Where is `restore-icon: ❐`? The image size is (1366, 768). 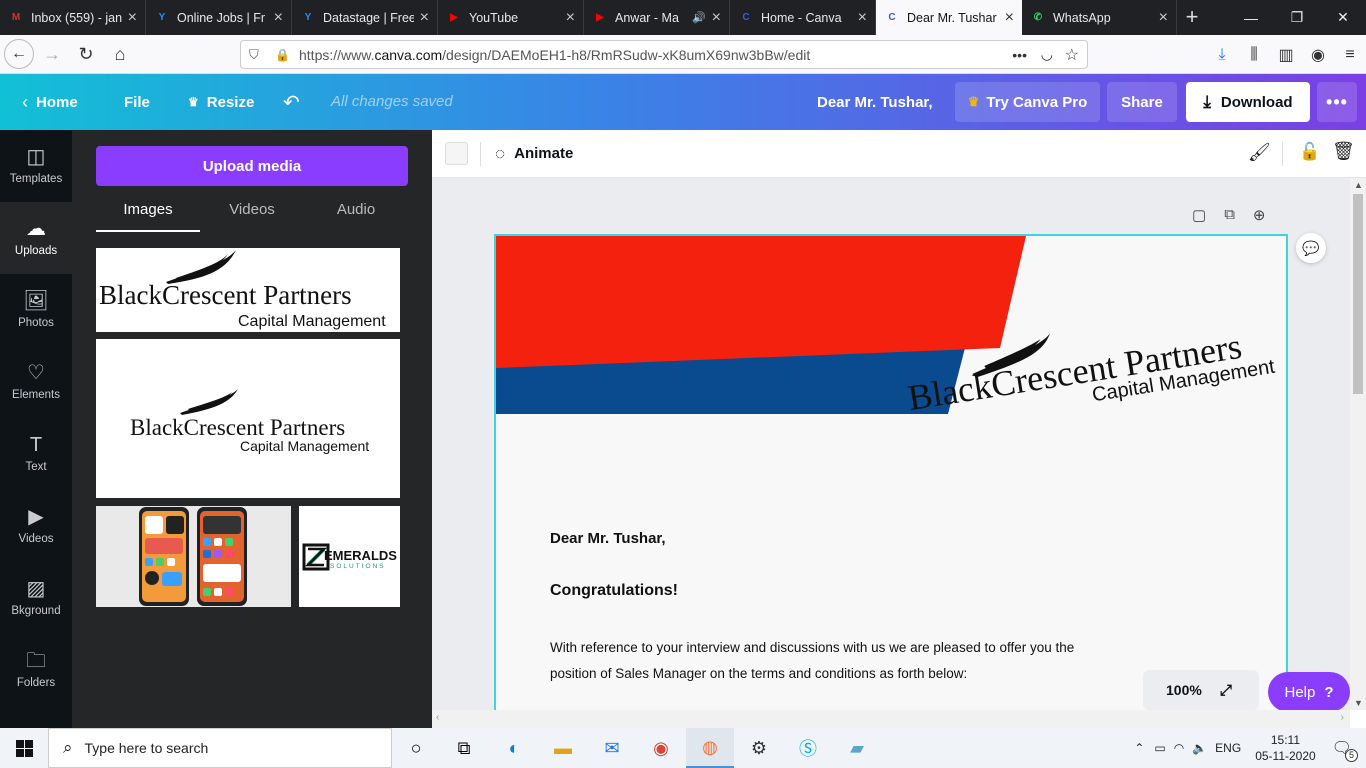 restore-icon: ❐ is located at coordinates (1297, 17).